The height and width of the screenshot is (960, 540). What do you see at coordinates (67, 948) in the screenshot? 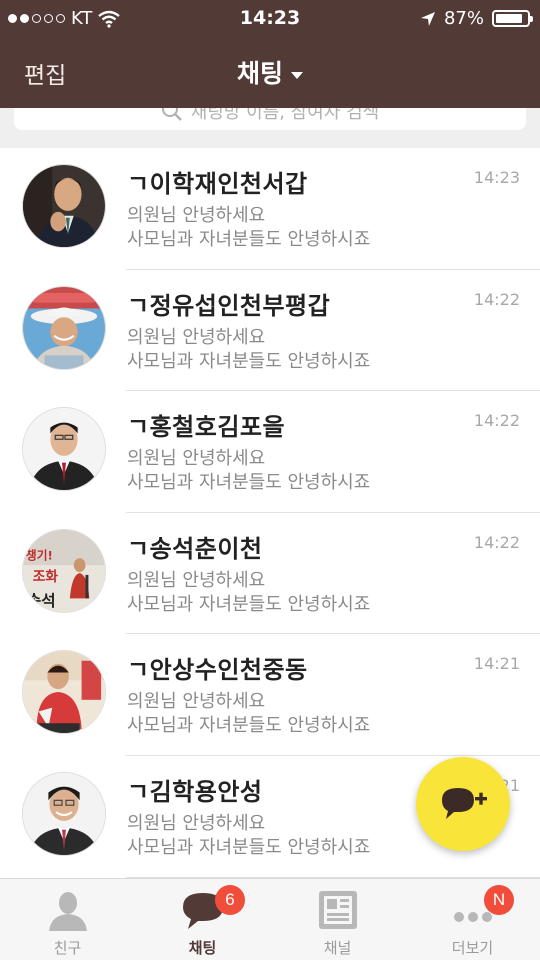
I see `tab-label: 친구` at bounding box center [67, 948].